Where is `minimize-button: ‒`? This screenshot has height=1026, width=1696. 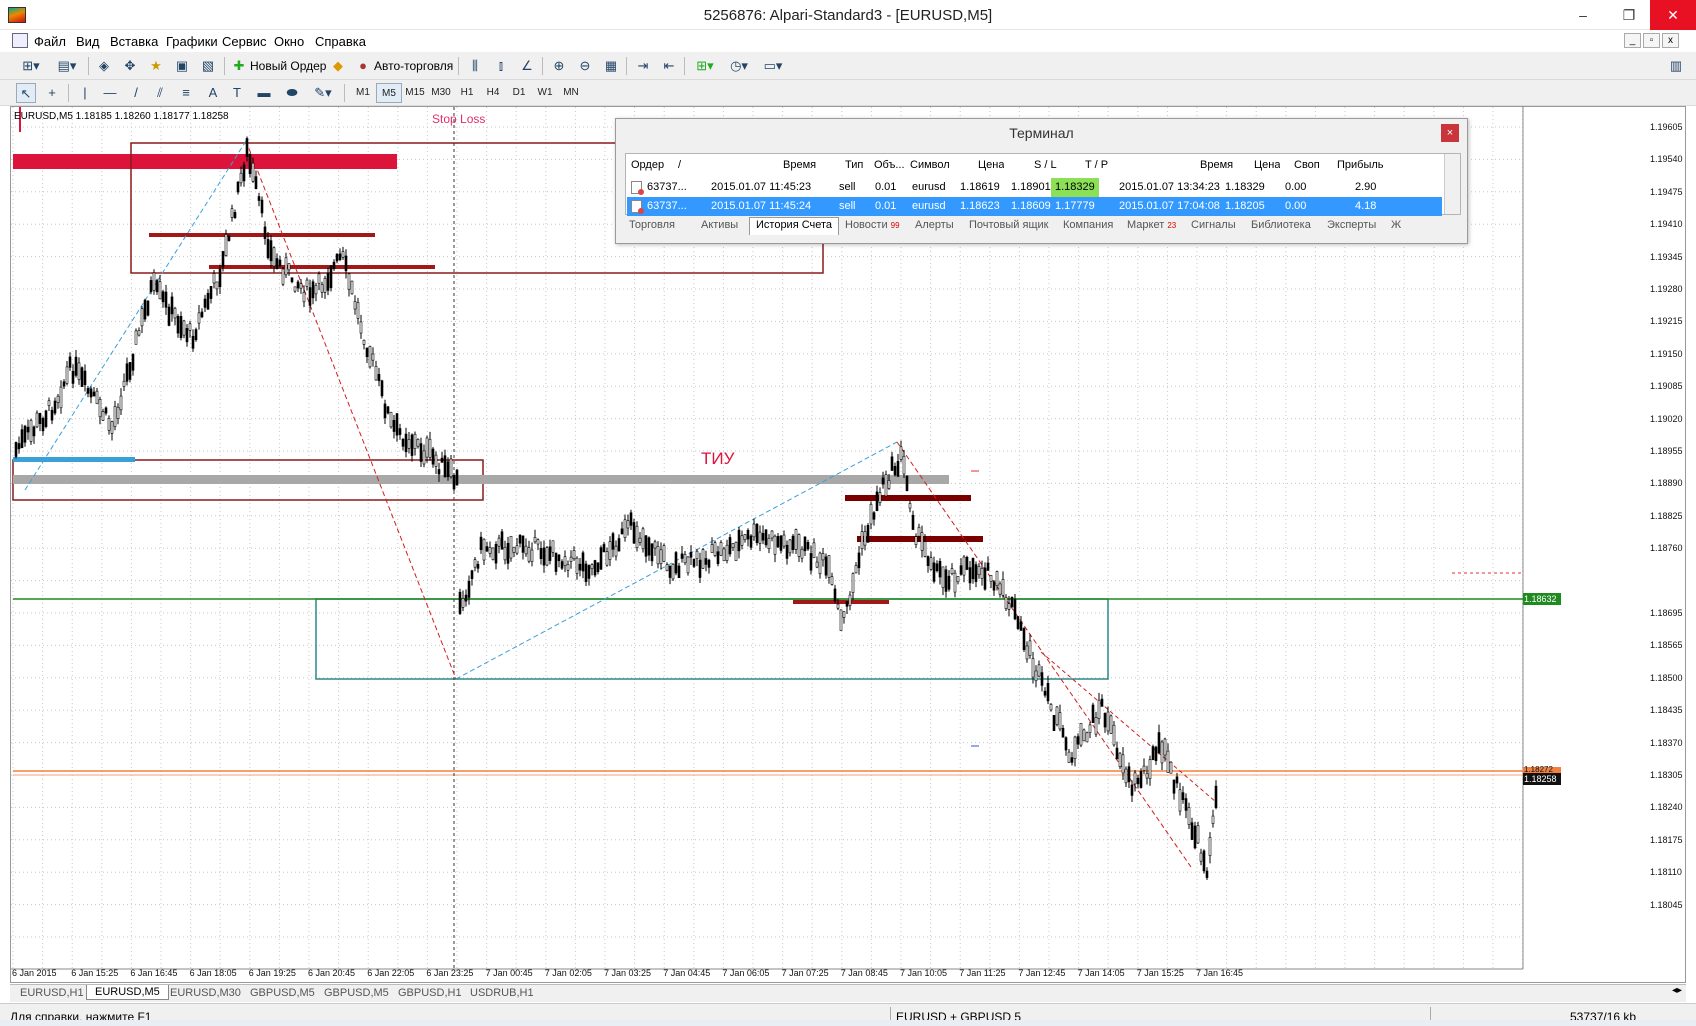
minimize-button: ‒ is located at coordinates (1583, 15).